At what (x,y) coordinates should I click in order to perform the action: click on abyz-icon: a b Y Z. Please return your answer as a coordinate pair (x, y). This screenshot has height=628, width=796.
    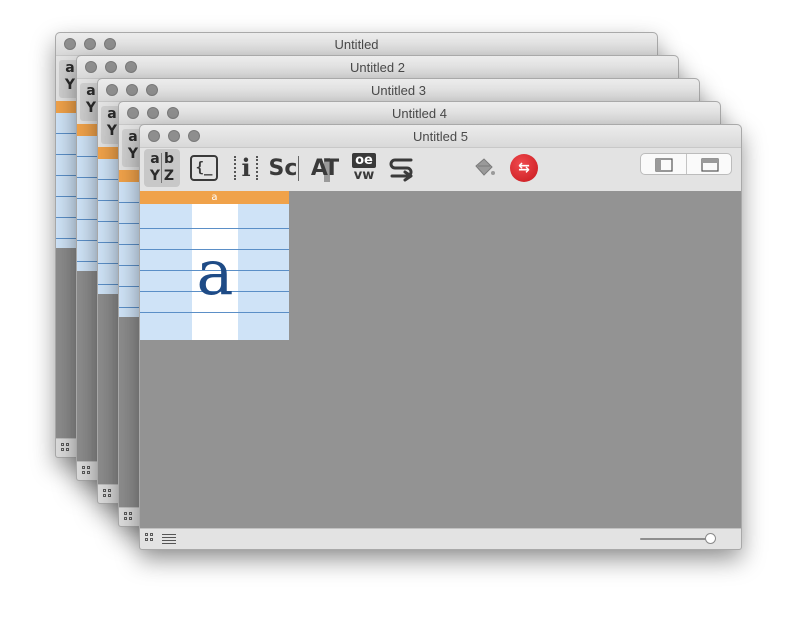
    Looking at the image, I should click on (162, 168).